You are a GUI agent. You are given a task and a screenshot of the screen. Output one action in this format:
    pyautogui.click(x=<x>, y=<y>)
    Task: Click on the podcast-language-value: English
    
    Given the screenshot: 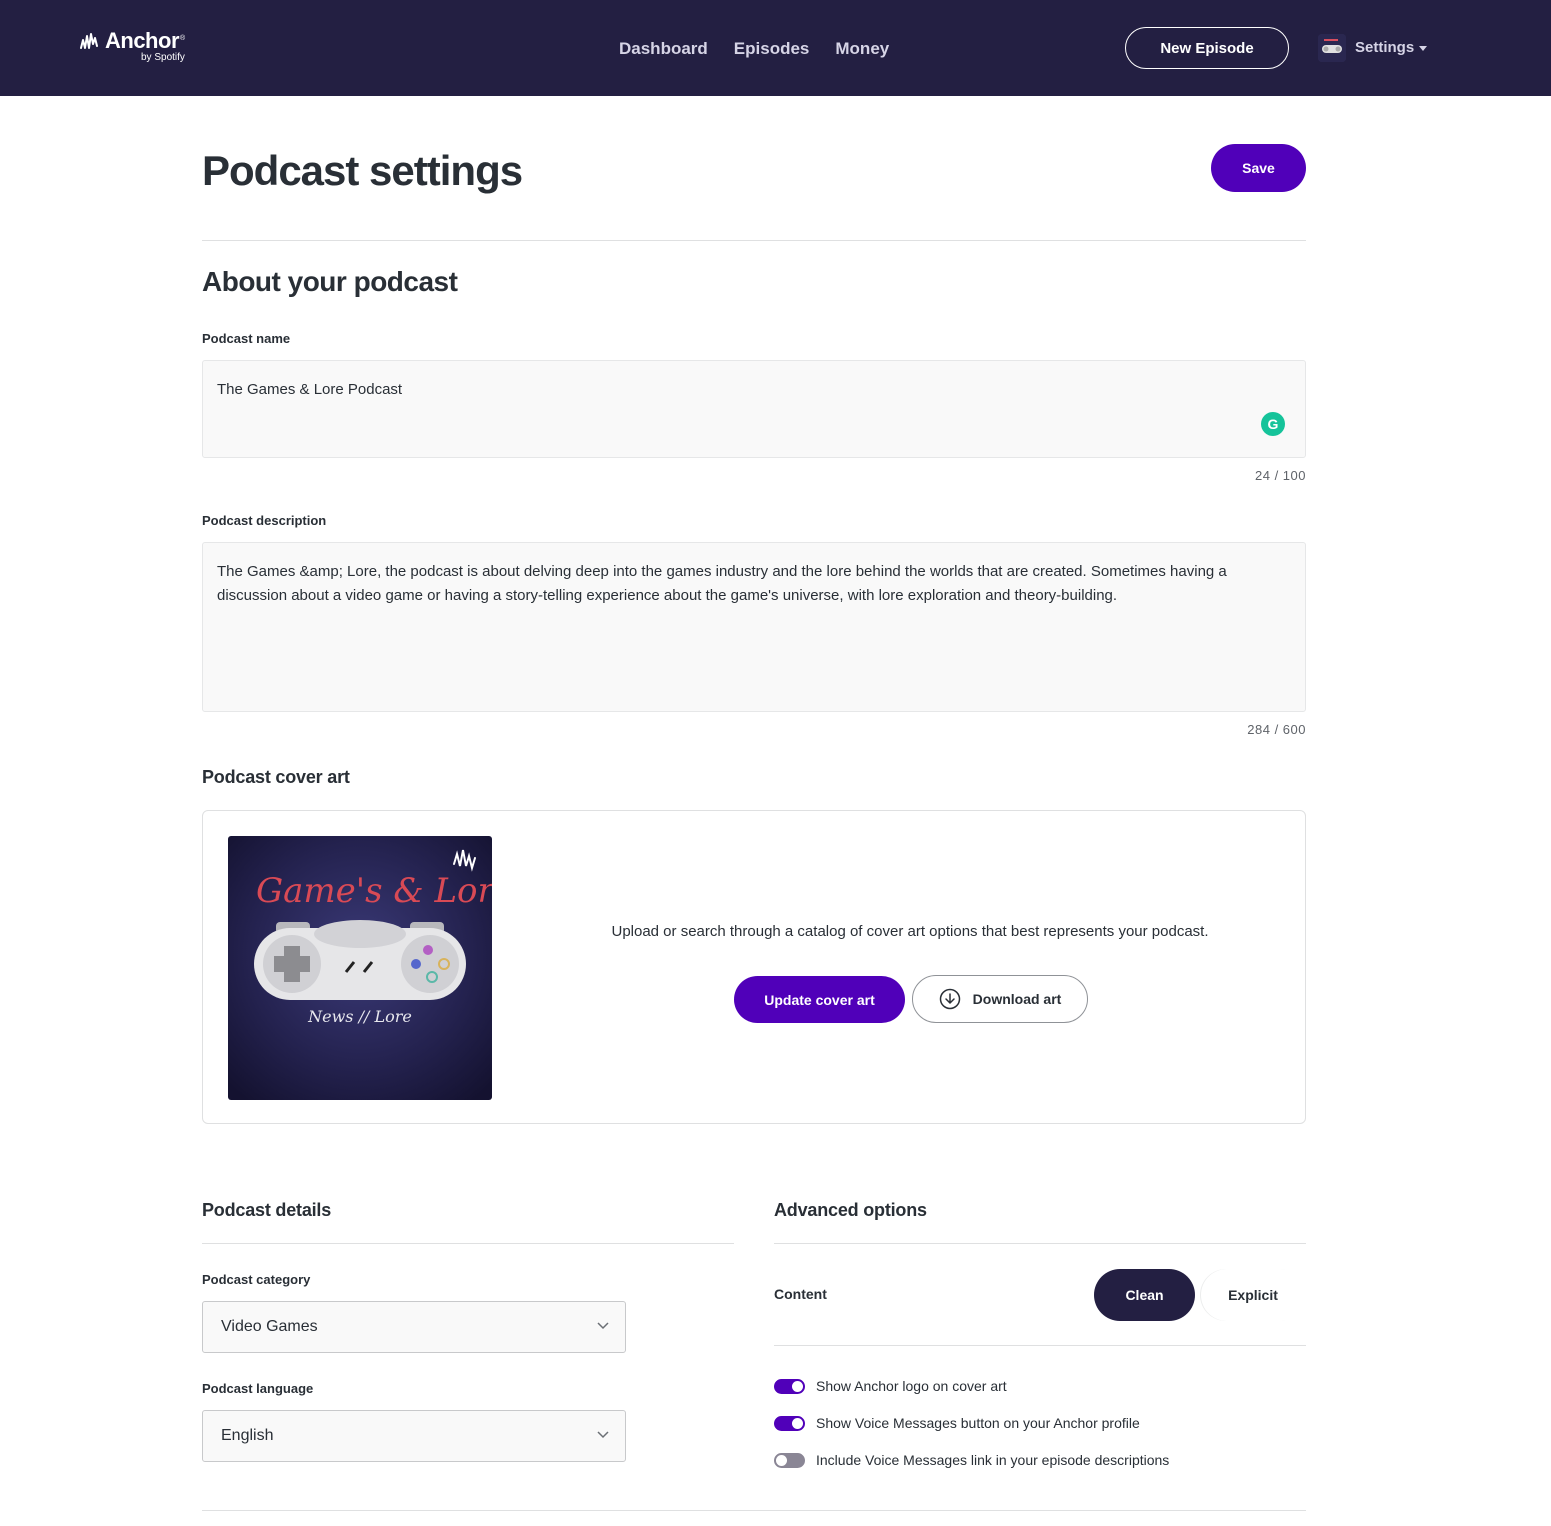 What is the action you would take?
    pyautogui.click(x=247, y=1435)
    